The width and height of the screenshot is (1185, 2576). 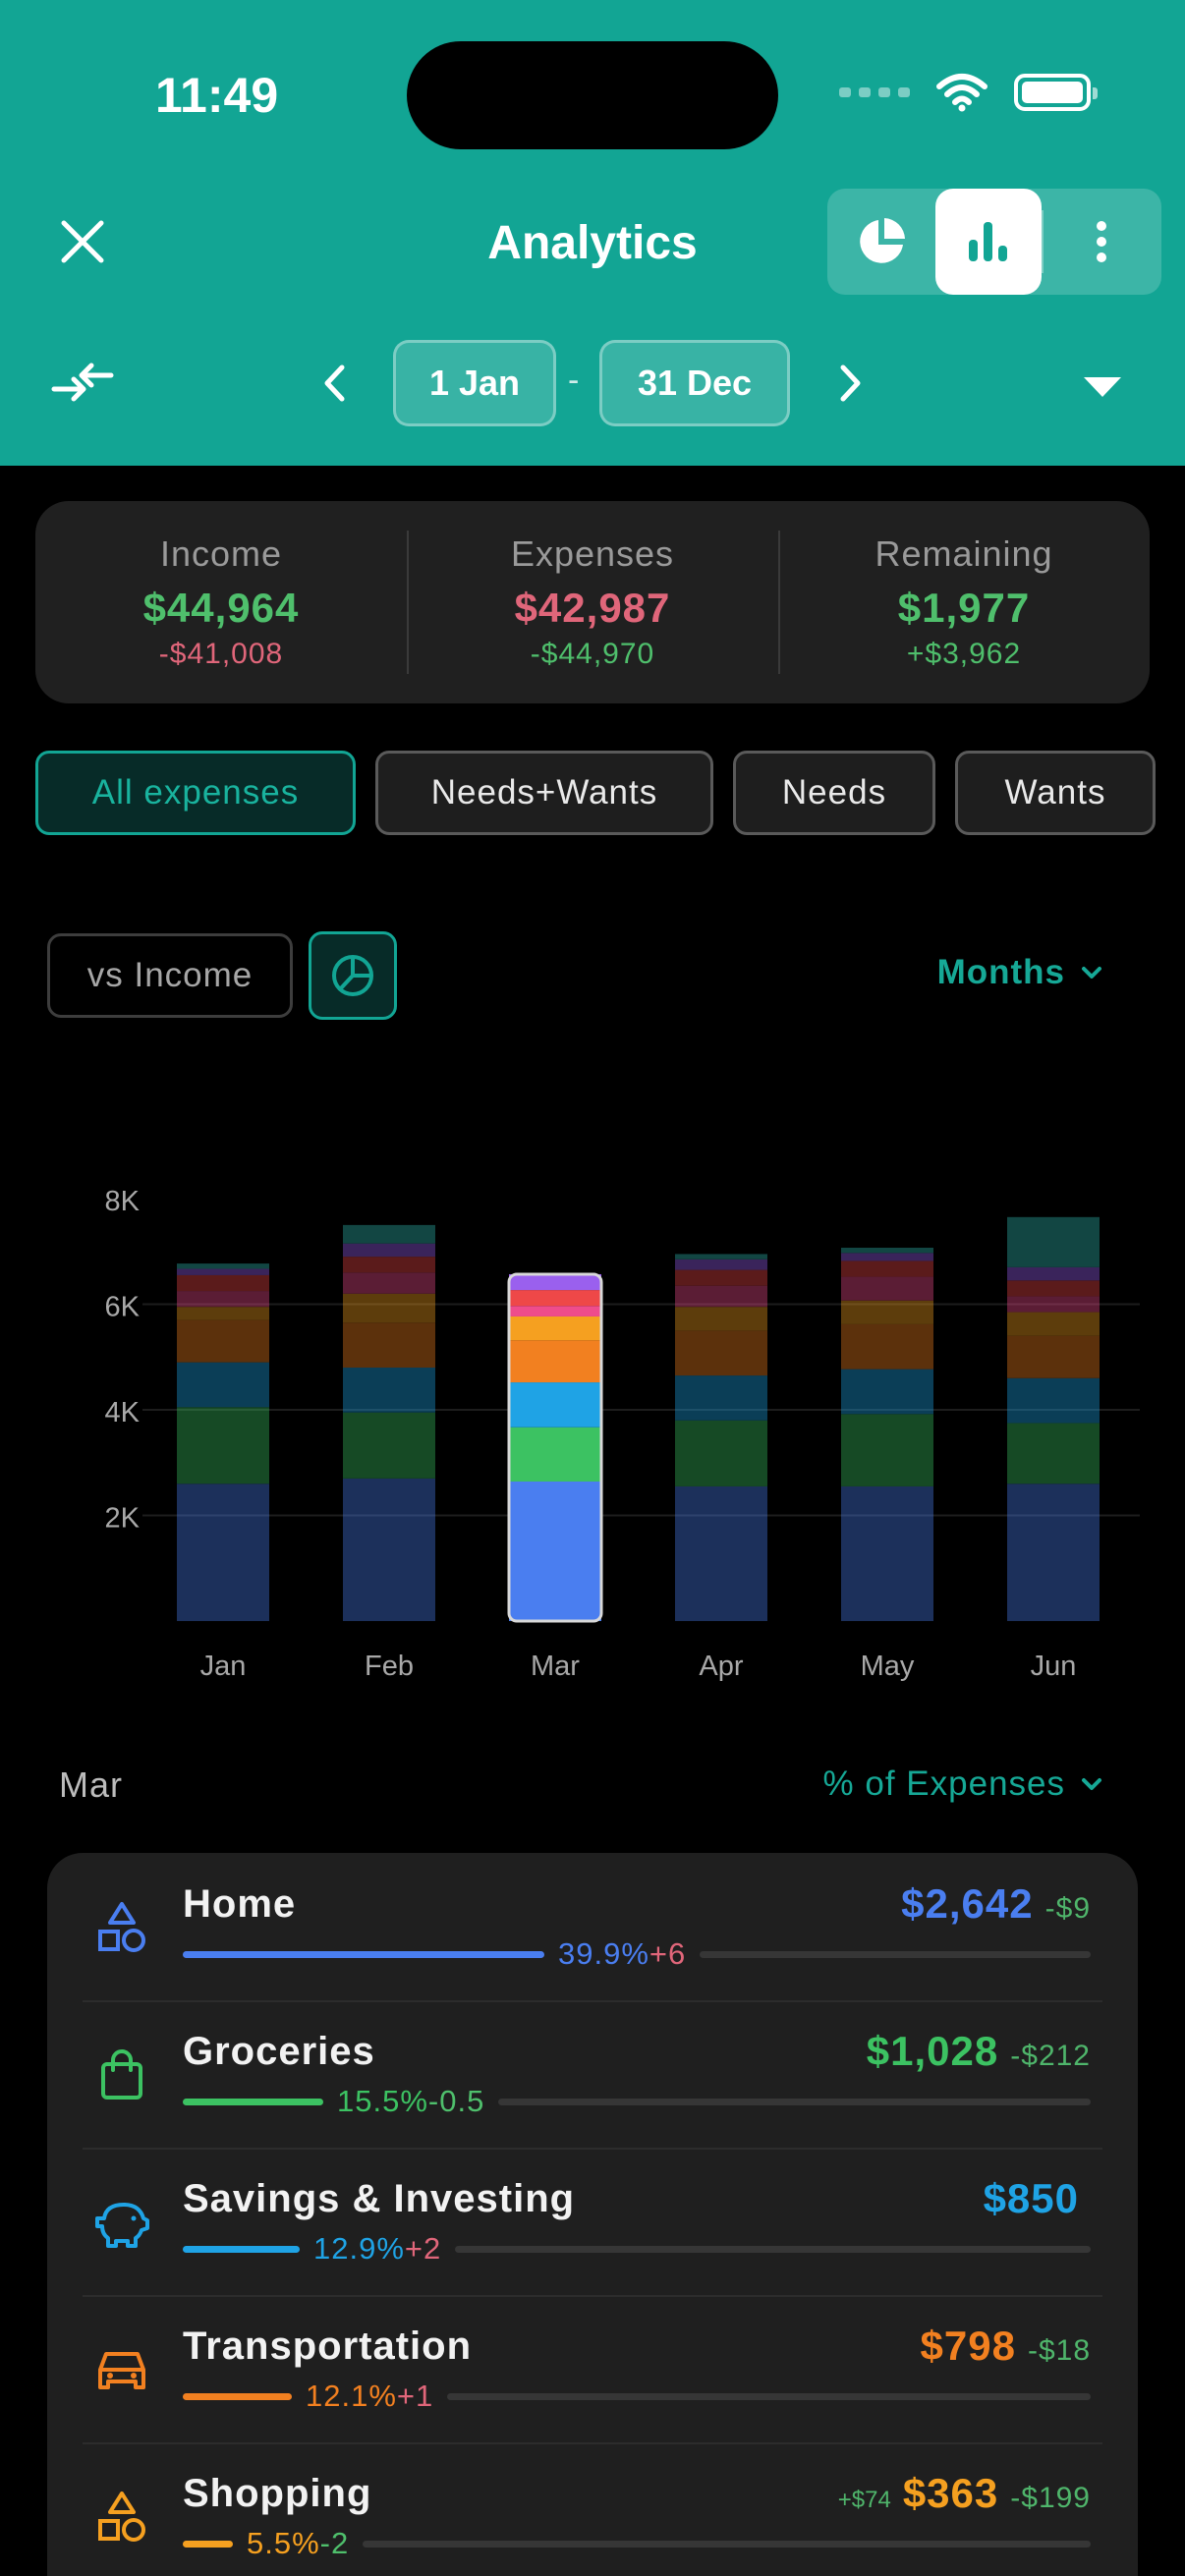 I want to click on period-granularity-label: Months, so click(x=1001, y=972).